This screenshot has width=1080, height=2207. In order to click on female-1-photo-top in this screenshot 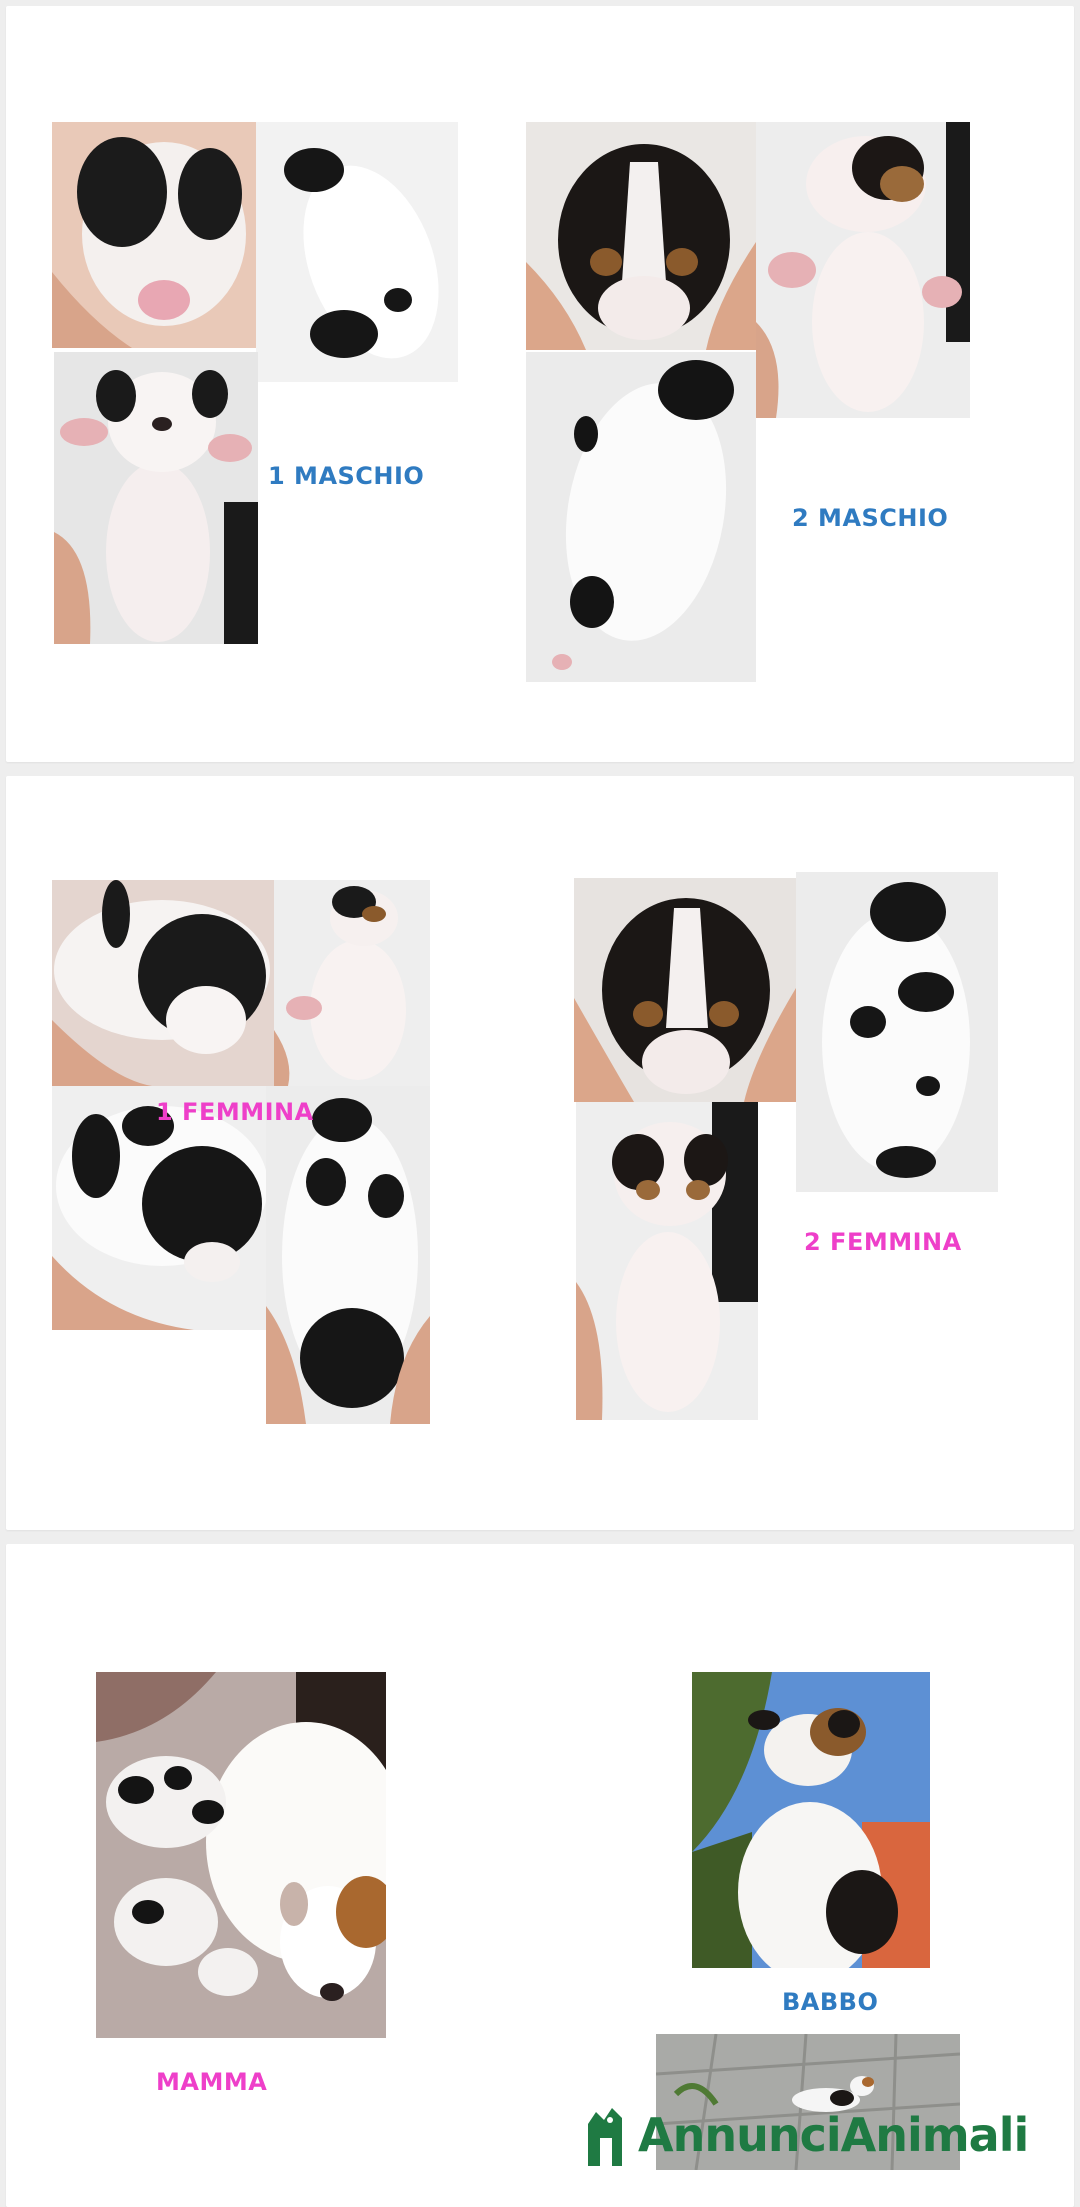, I will do `click(348, 1255)`.